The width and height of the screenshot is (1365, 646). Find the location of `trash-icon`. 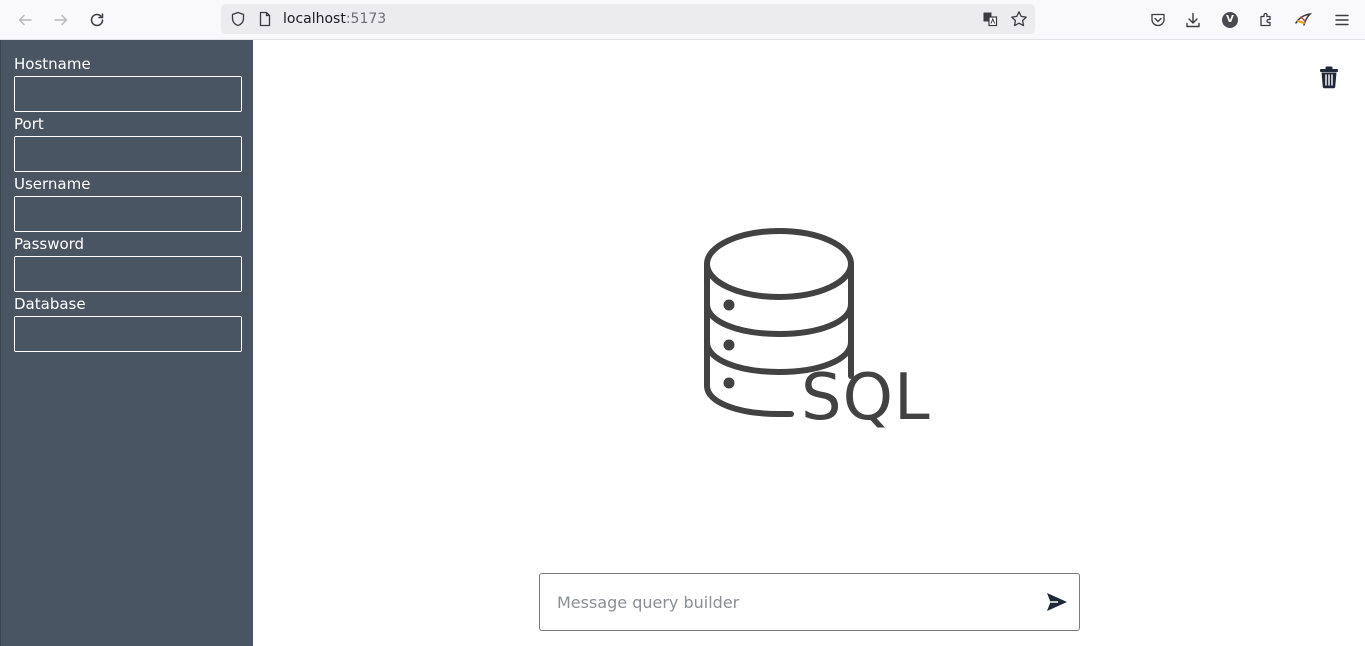

trash-icon is located at coordinates (1329, 77).